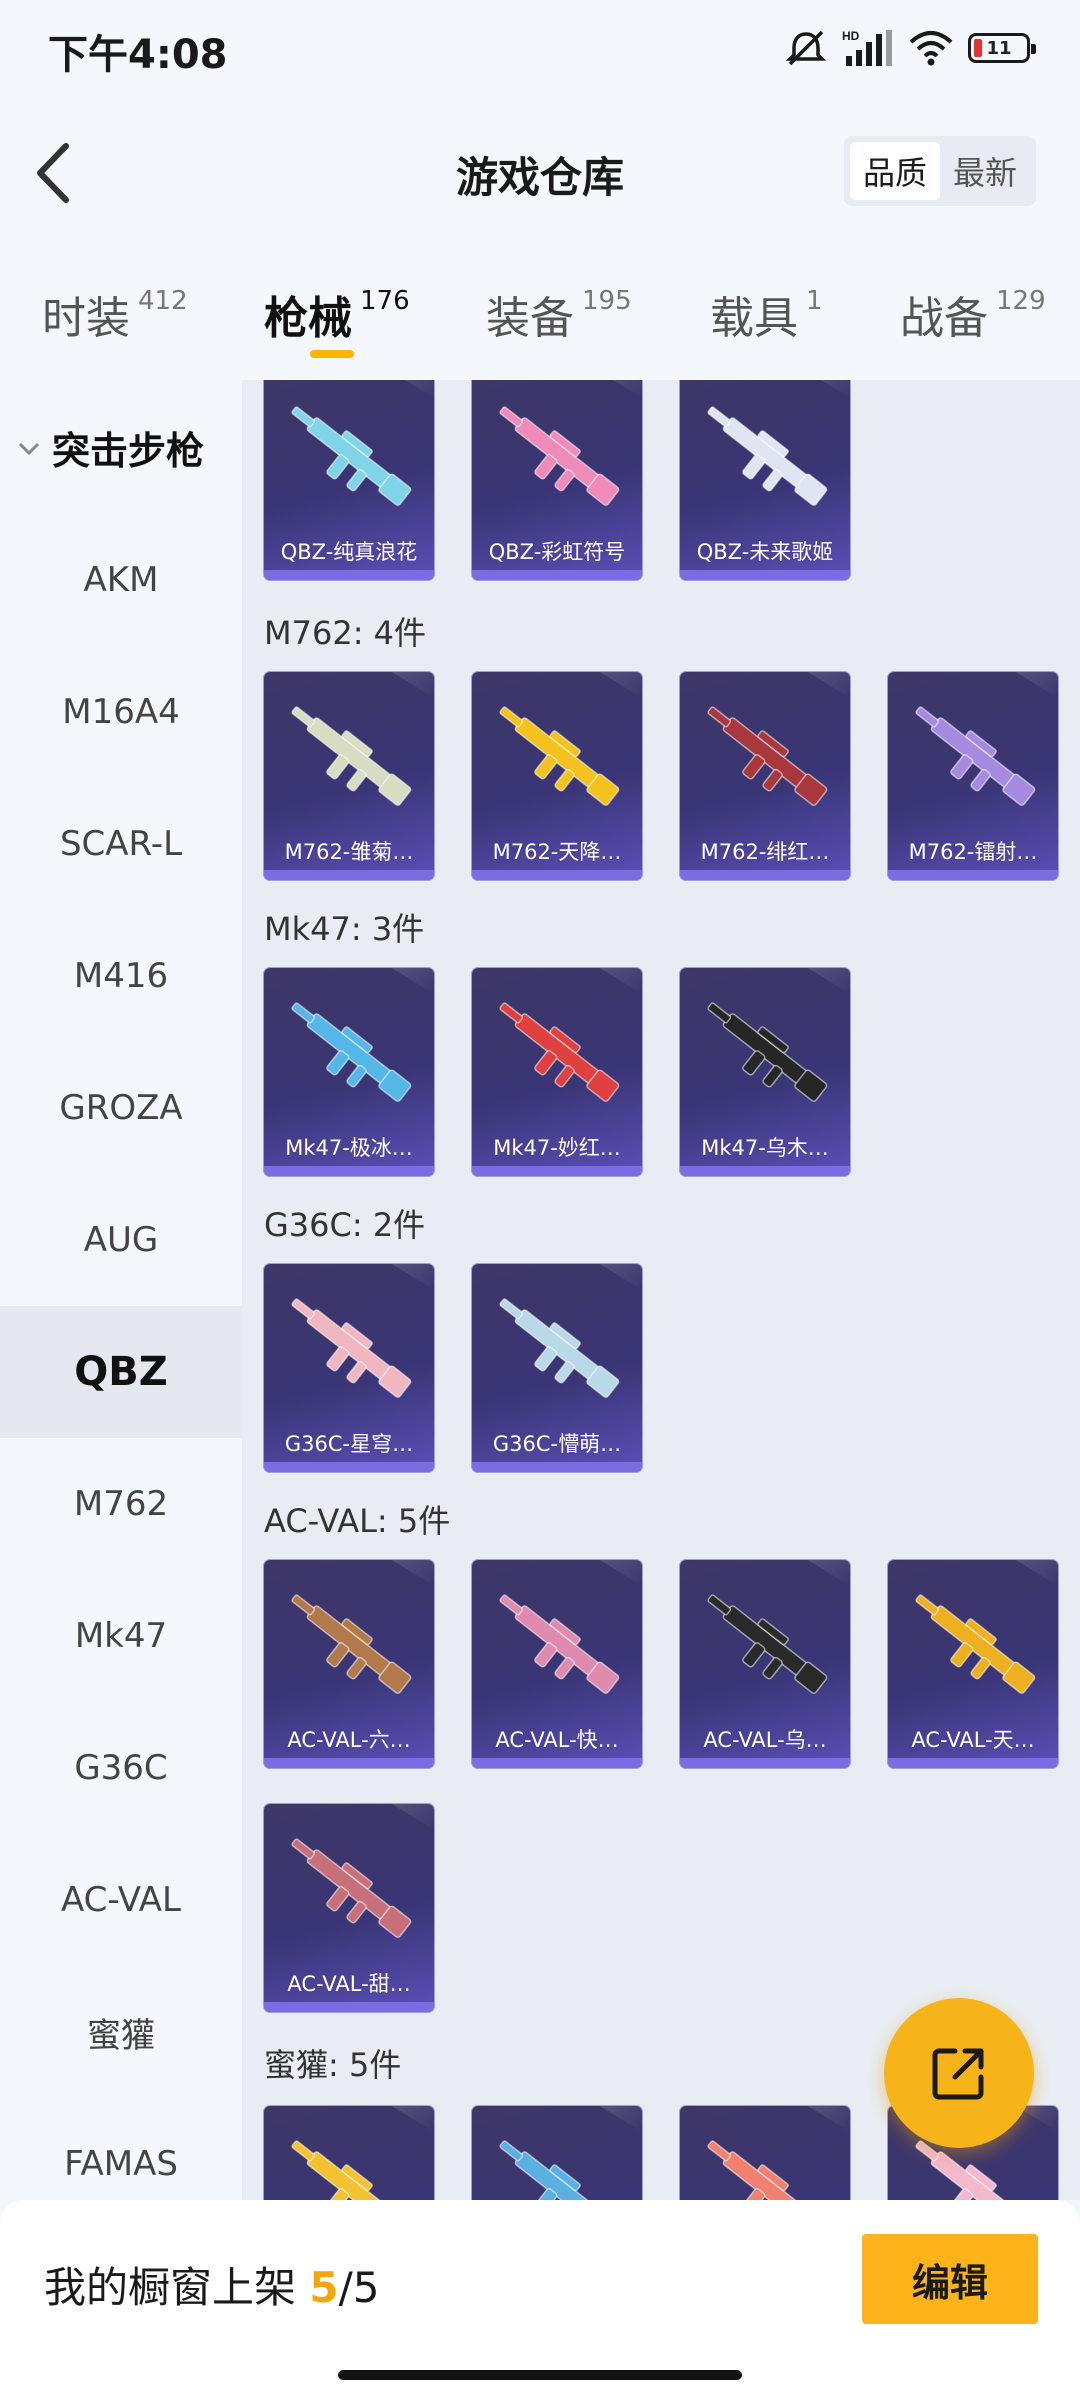 This screenshot has width=1080, height=2400. Describe the element at coordinates (324, 2287) in the screenshot. I see `showcase-current-count: 5` at that location.